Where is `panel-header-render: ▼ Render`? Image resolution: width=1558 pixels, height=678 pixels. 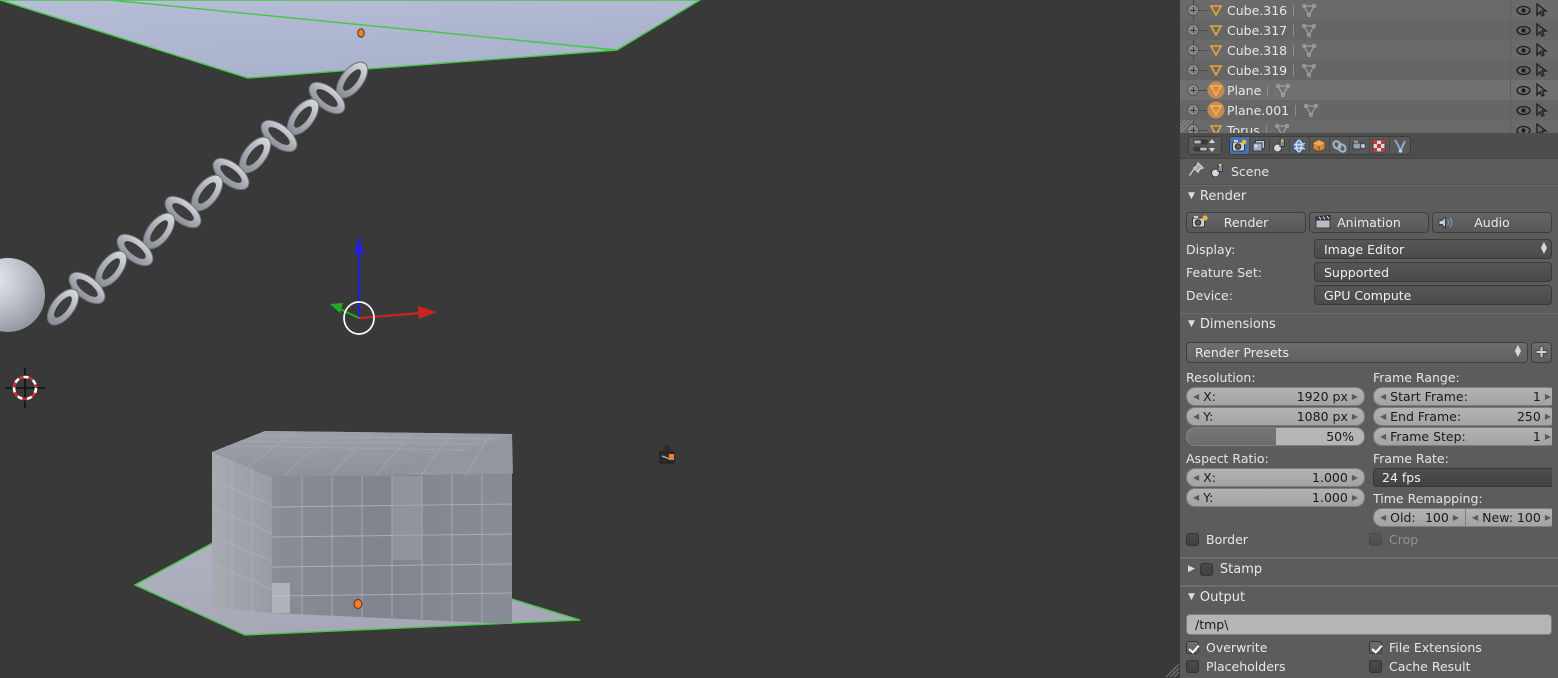
panel-header-render: ▼ Render is located at coordinates (1369, 196).